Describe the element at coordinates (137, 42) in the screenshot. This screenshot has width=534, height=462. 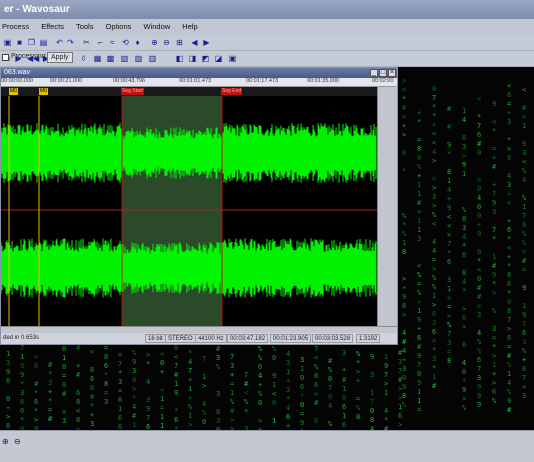
I see `marker-icon: ♦` at that location.